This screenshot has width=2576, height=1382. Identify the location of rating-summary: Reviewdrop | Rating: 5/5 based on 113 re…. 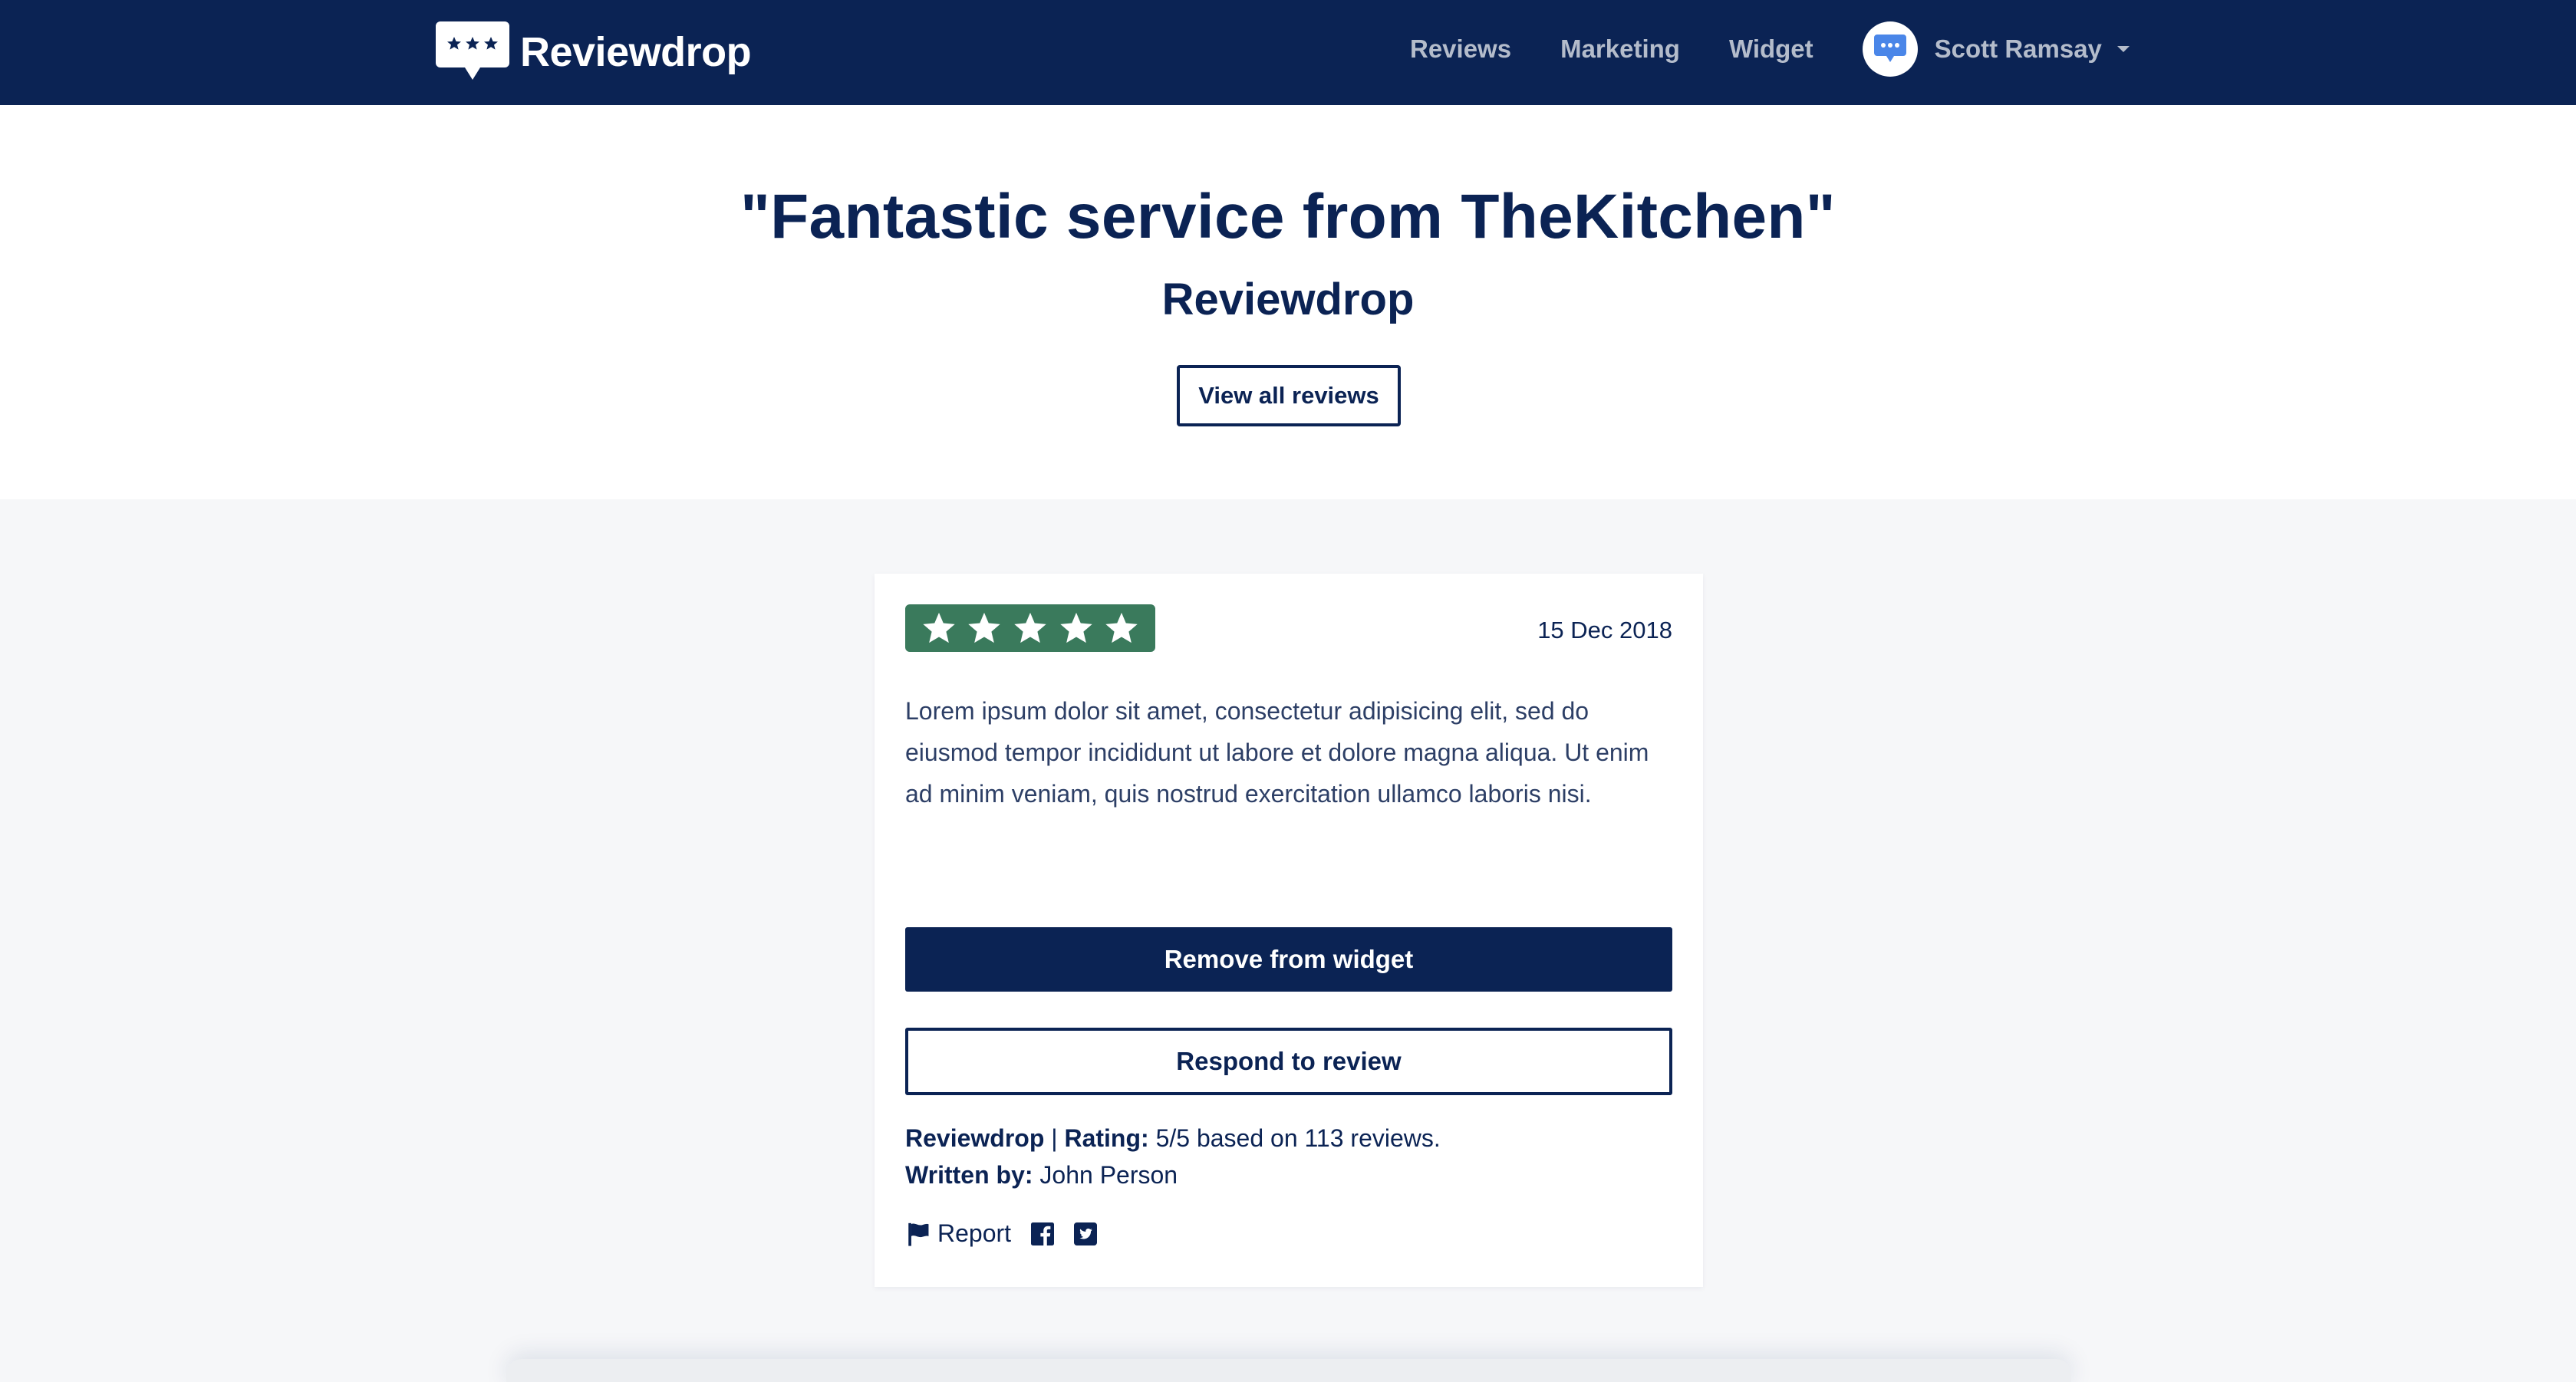
(1173, 1138).